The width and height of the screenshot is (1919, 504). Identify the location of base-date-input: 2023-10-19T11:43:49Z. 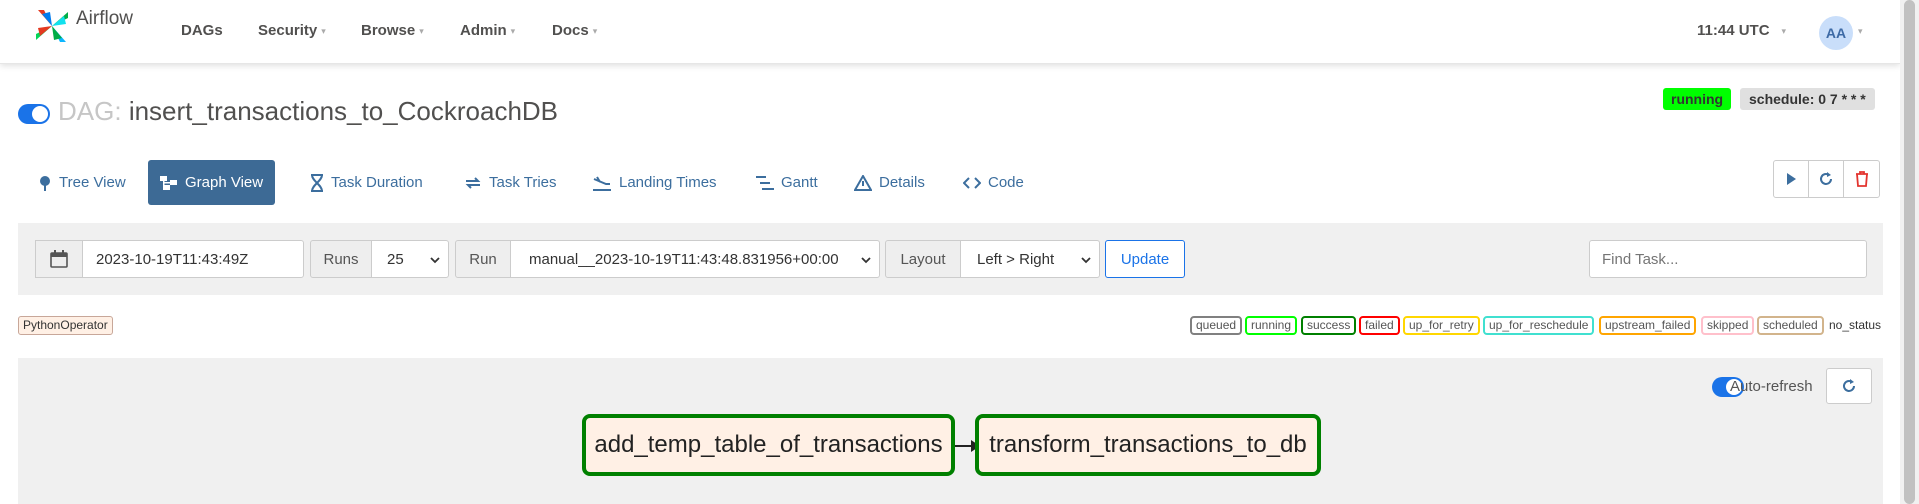
(193, 259).